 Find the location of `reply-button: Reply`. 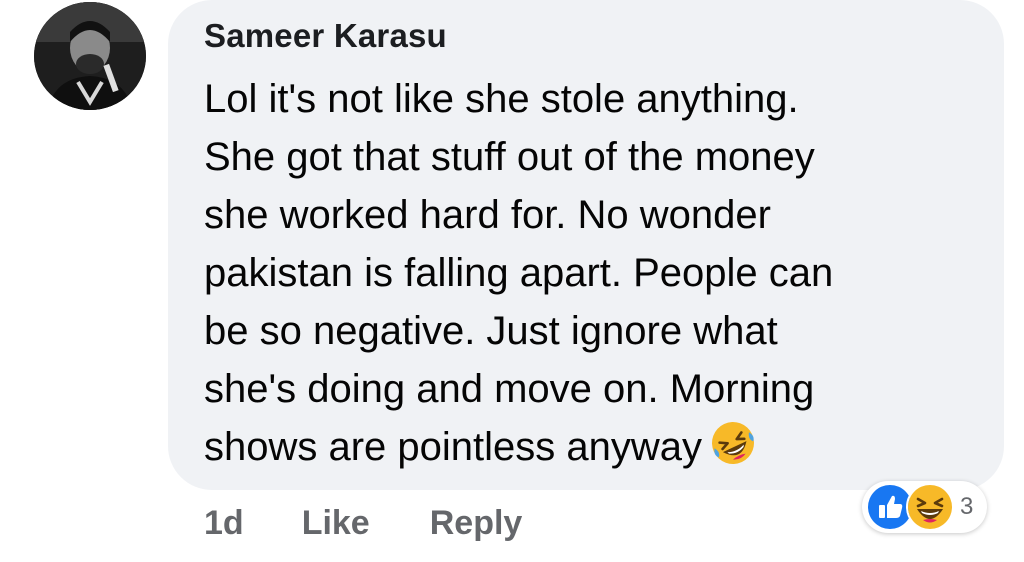

reply-button: Reply is located at coordinates (476, 523).